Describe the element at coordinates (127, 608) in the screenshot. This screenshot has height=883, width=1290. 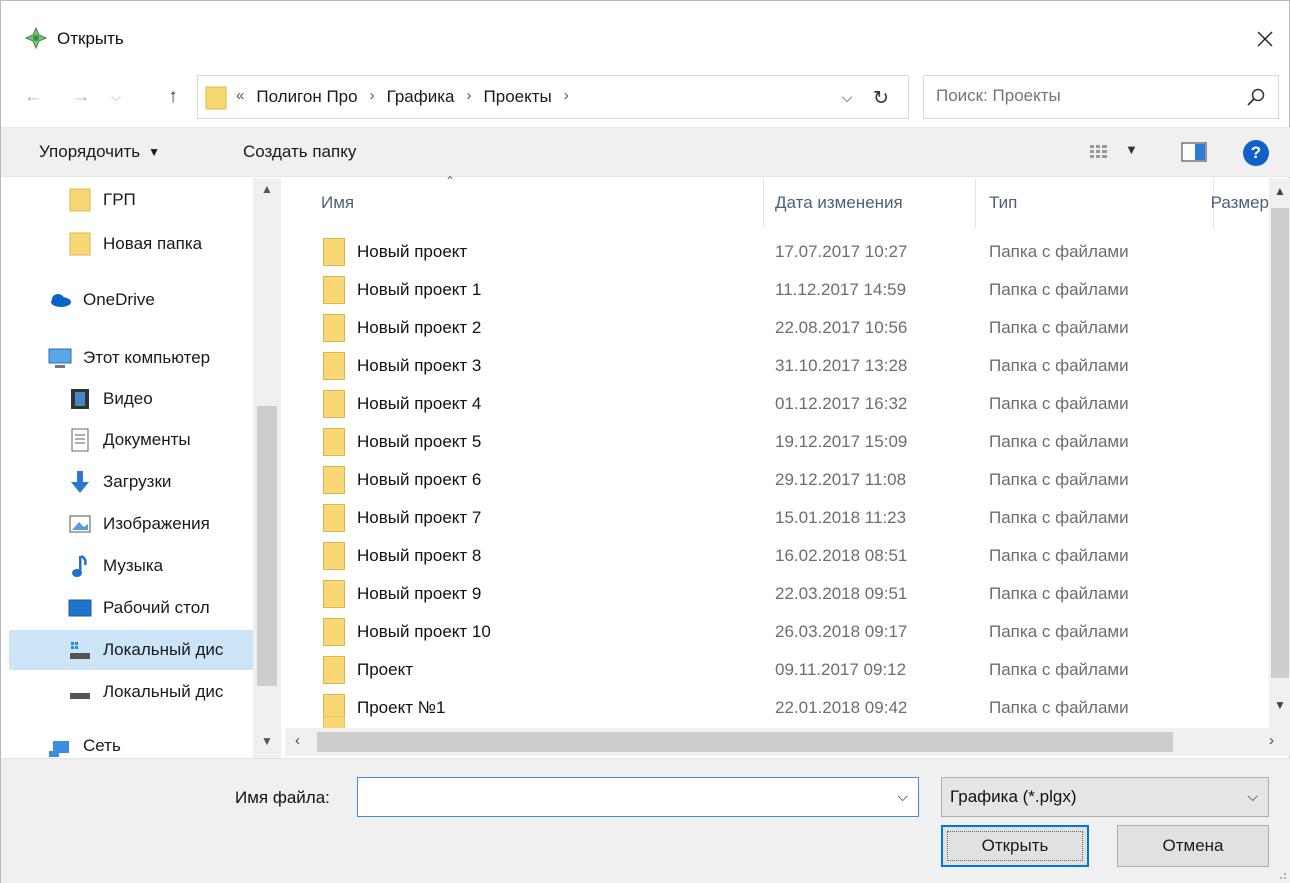
I see `sidebar-item-desktop: Рабочий стол` at that location.